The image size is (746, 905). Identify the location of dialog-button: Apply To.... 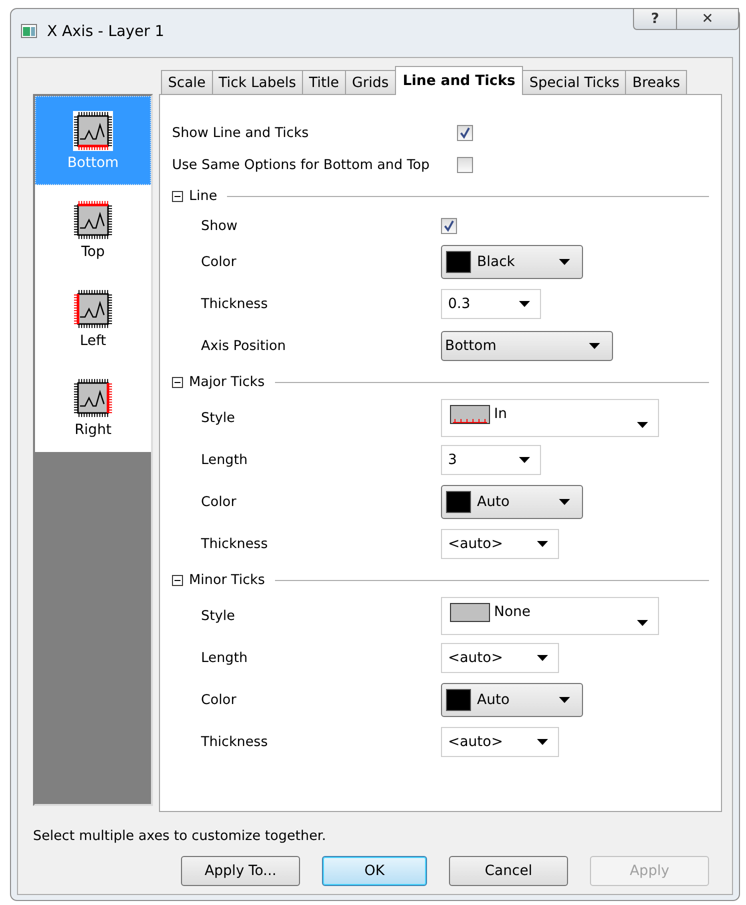
(240, 871).